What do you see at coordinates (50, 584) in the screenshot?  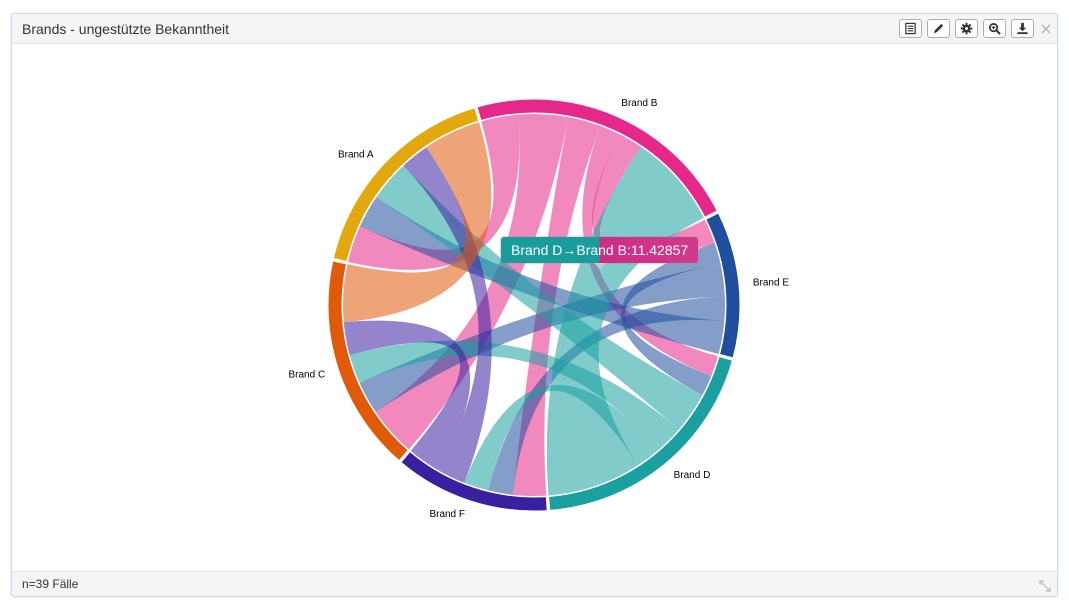 I see `case-count: n=39 Fälle` at bounding box center [50, 584].